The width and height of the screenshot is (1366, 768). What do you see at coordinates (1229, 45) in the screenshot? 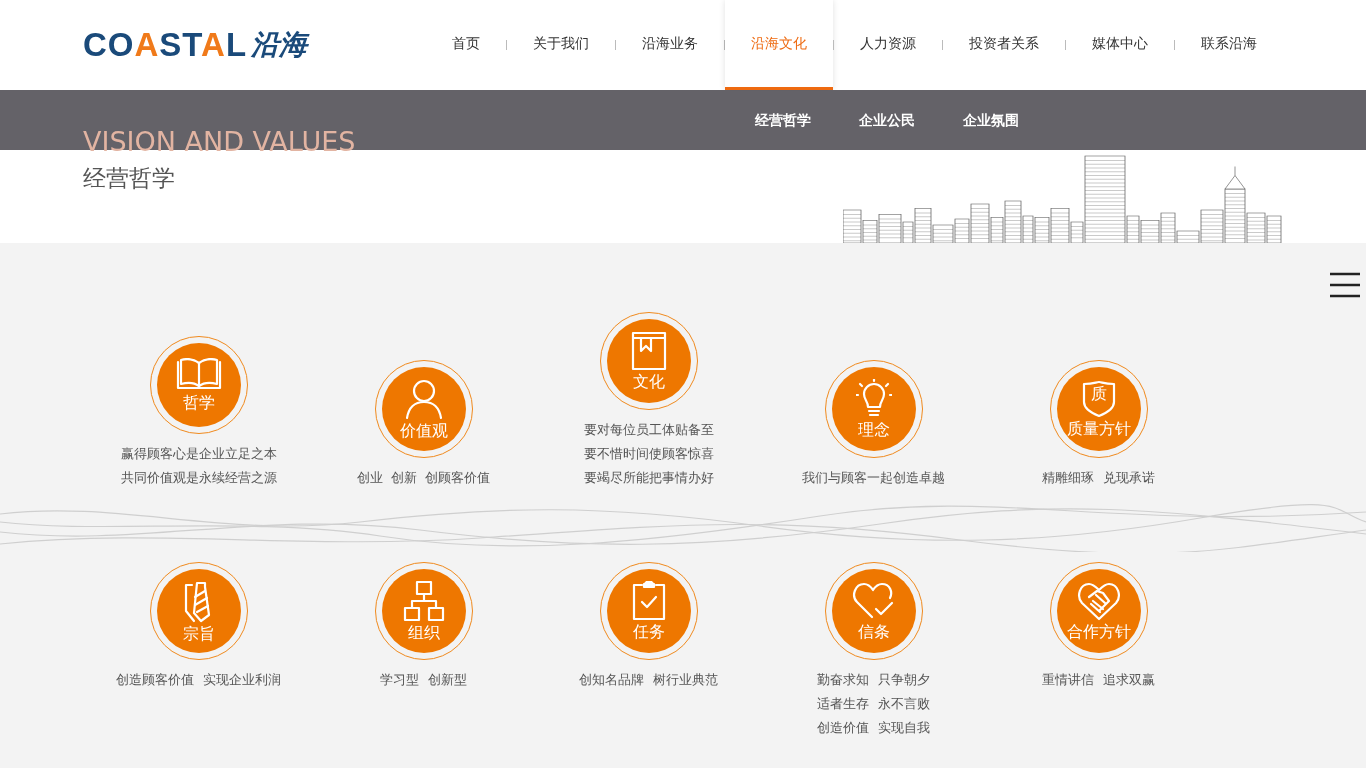
I see `nav-link: 联系沿海` at bounding box center [1229, 45].